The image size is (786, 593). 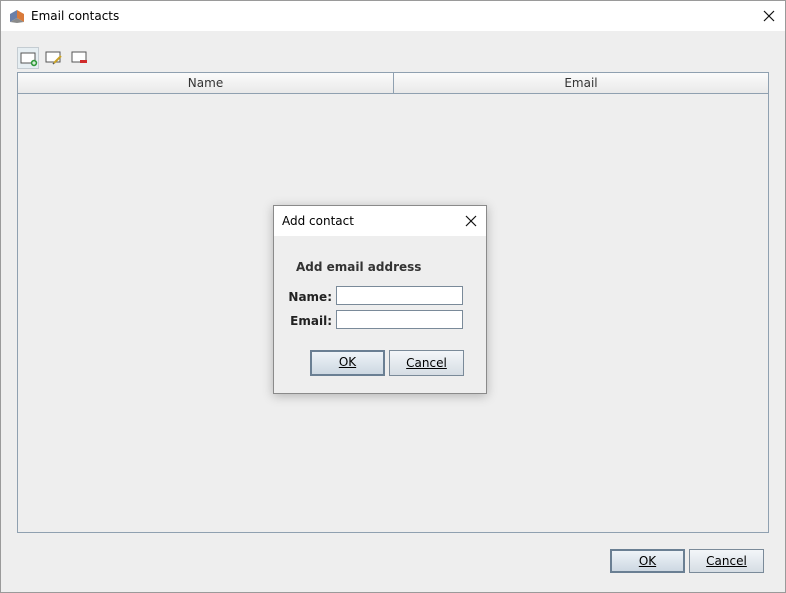 I want to click on edit-contact-button, so click(x=54, y=58).